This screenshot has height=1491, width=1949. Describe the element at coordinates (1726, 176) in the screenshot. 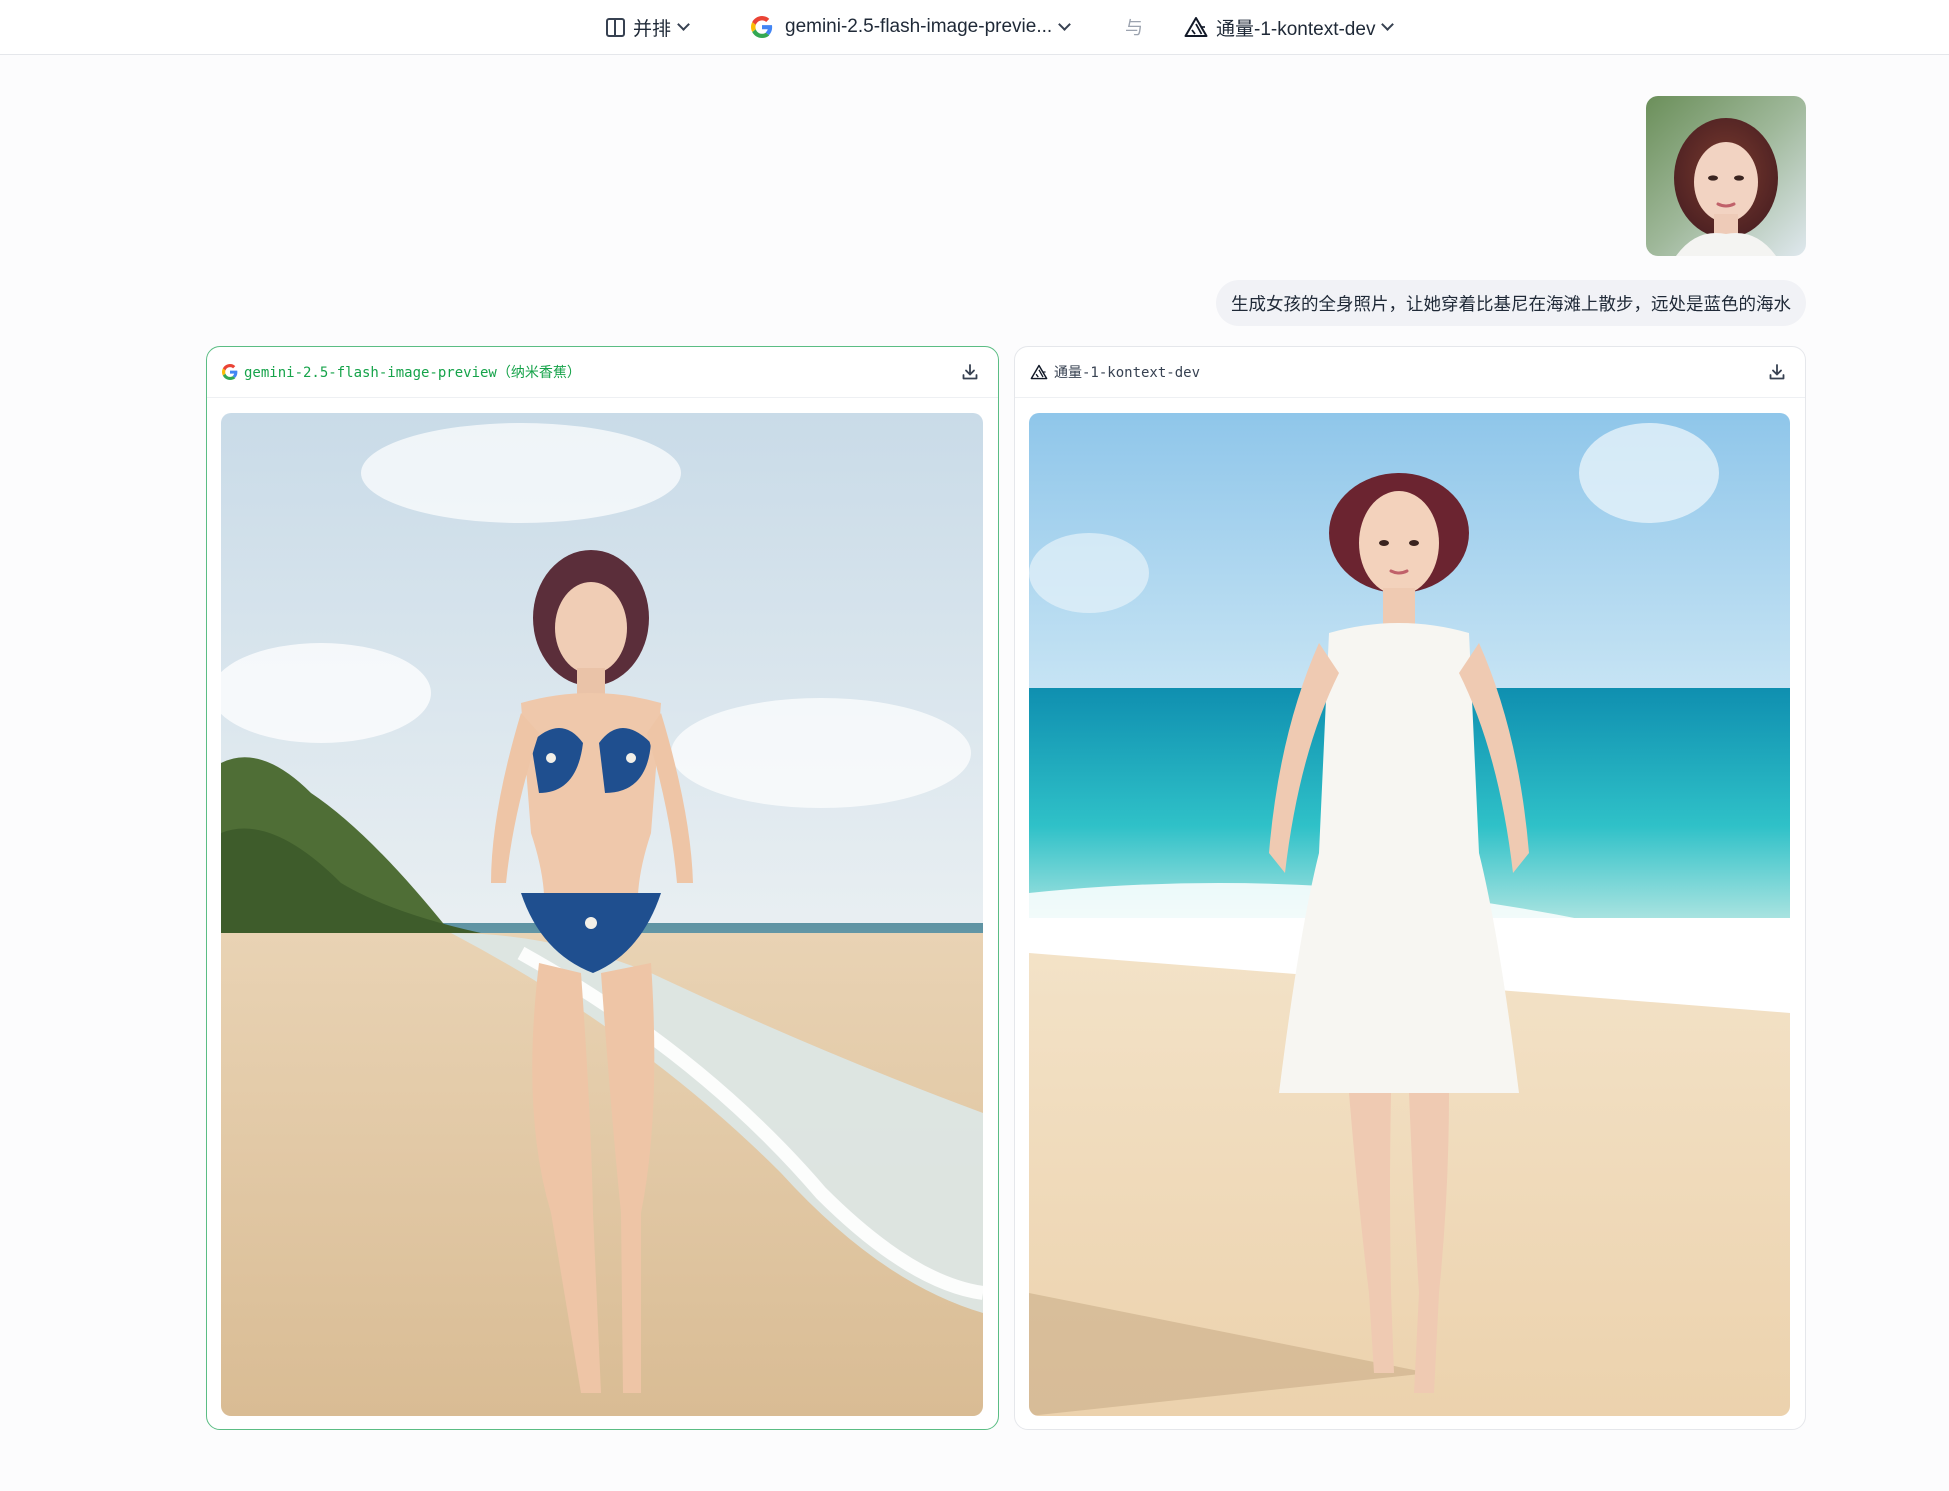

I see `reference-portrait-image` at that location.